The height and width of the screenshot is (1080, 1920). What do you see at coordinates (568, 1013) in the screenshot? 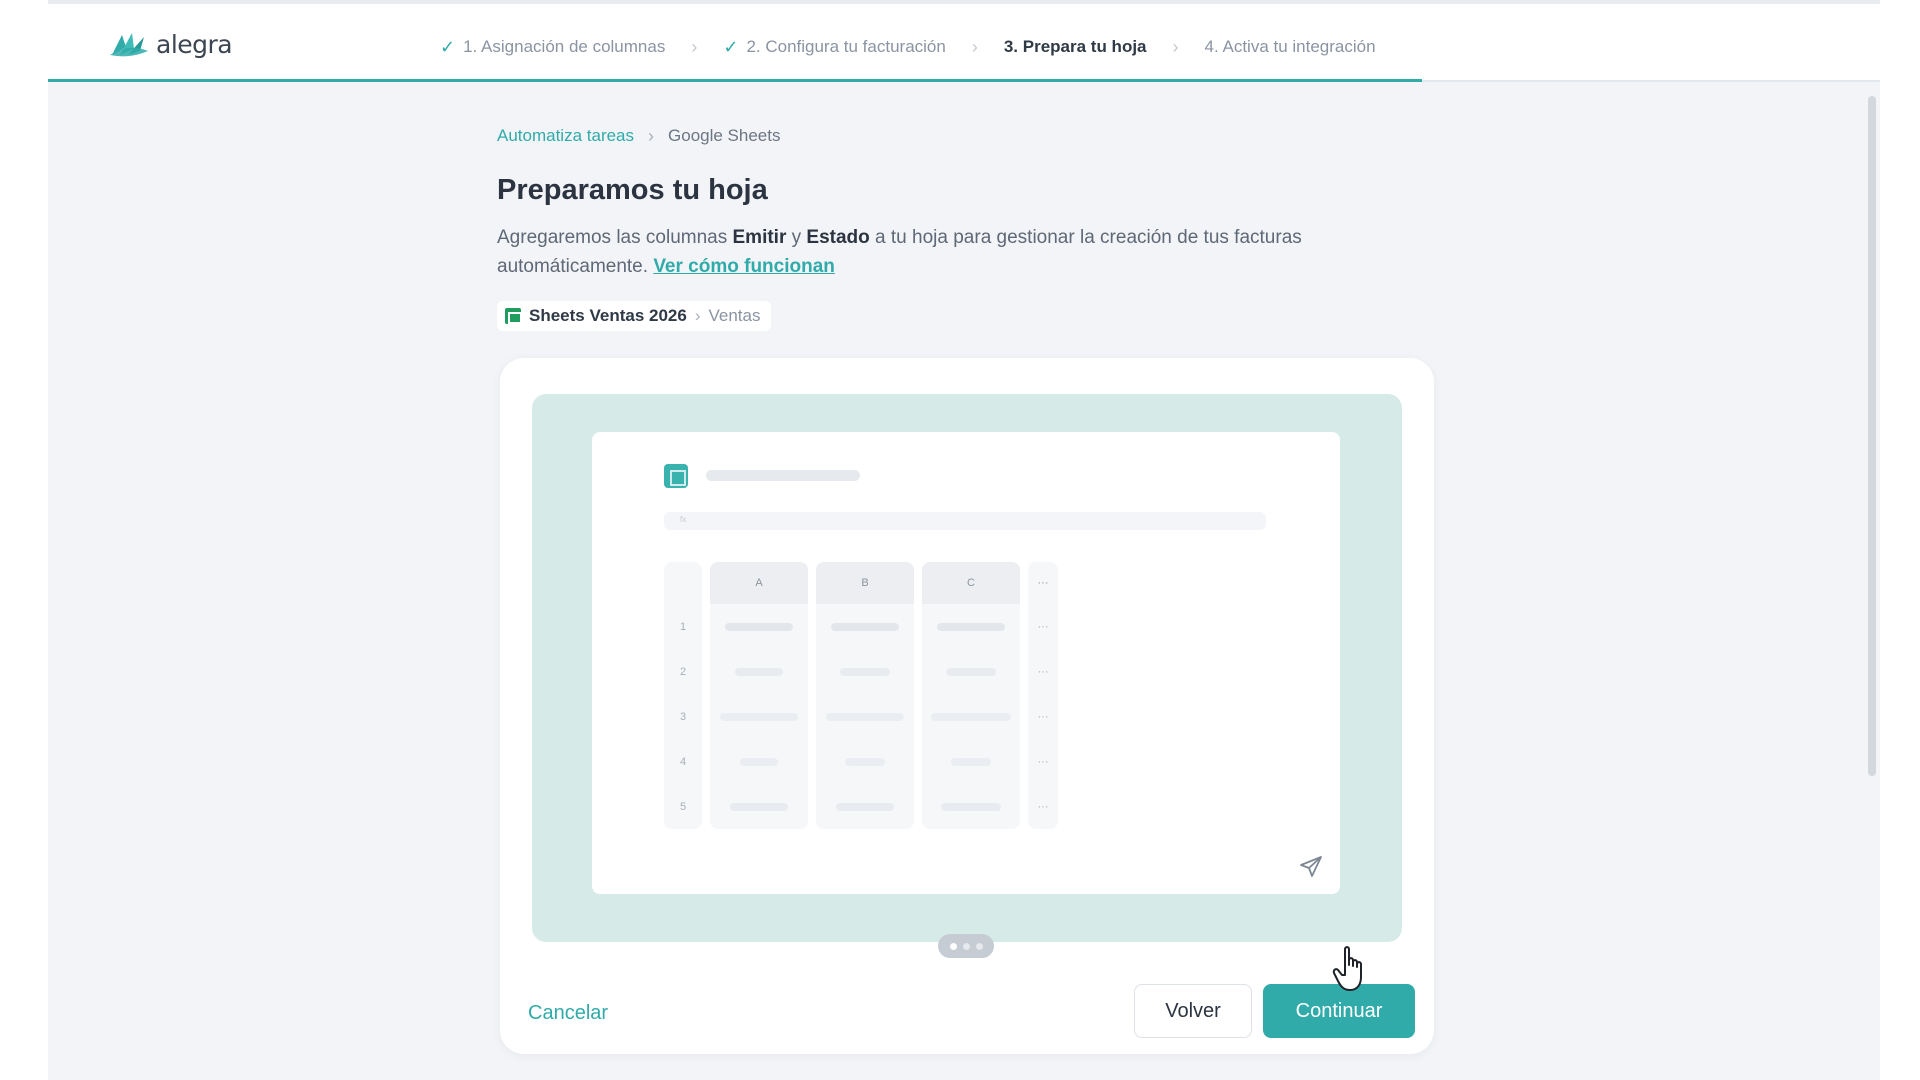
I see `cancel-button: Cancelar` at bounding box center [568, 1013].